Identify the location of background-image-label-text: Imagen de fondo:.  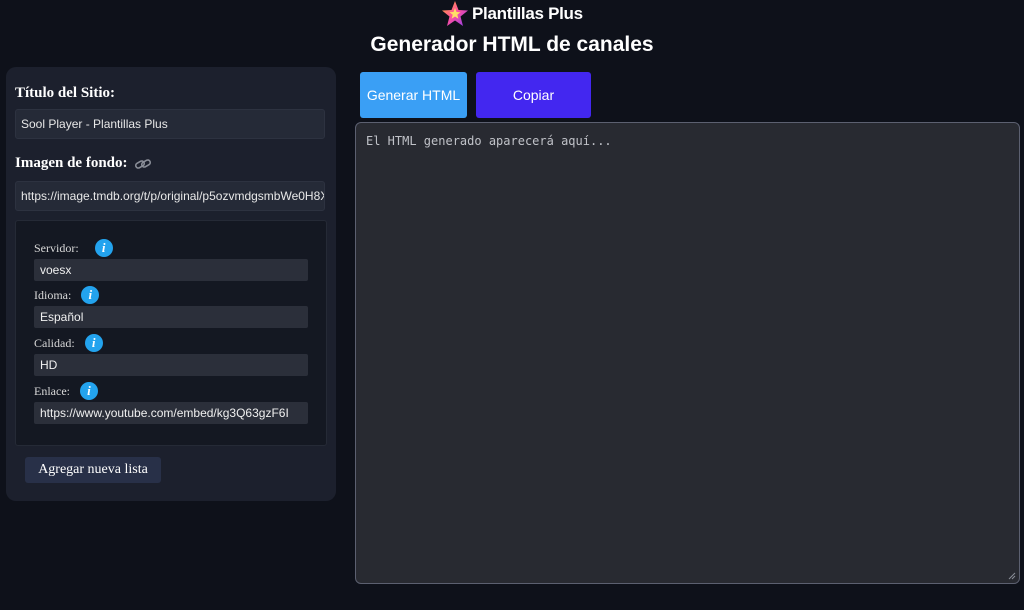
(71, 163).